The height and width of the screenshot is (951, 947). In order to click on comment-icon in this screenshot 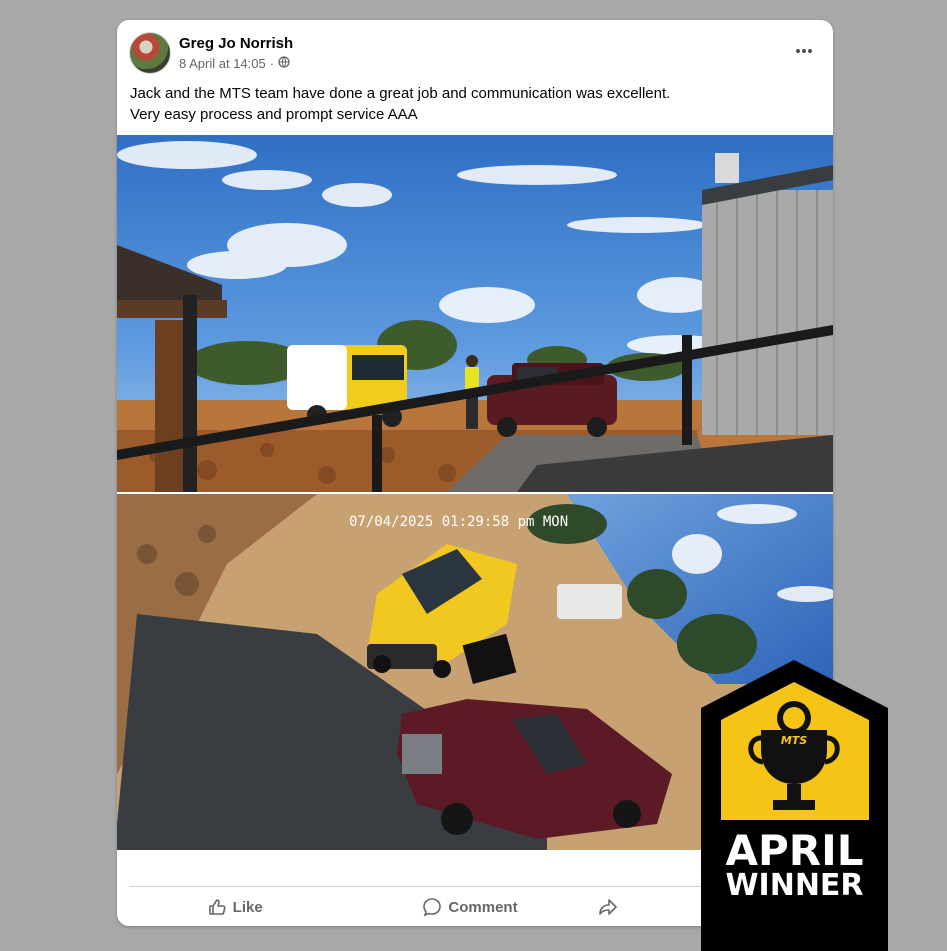, I will do `click(432, 907)`.